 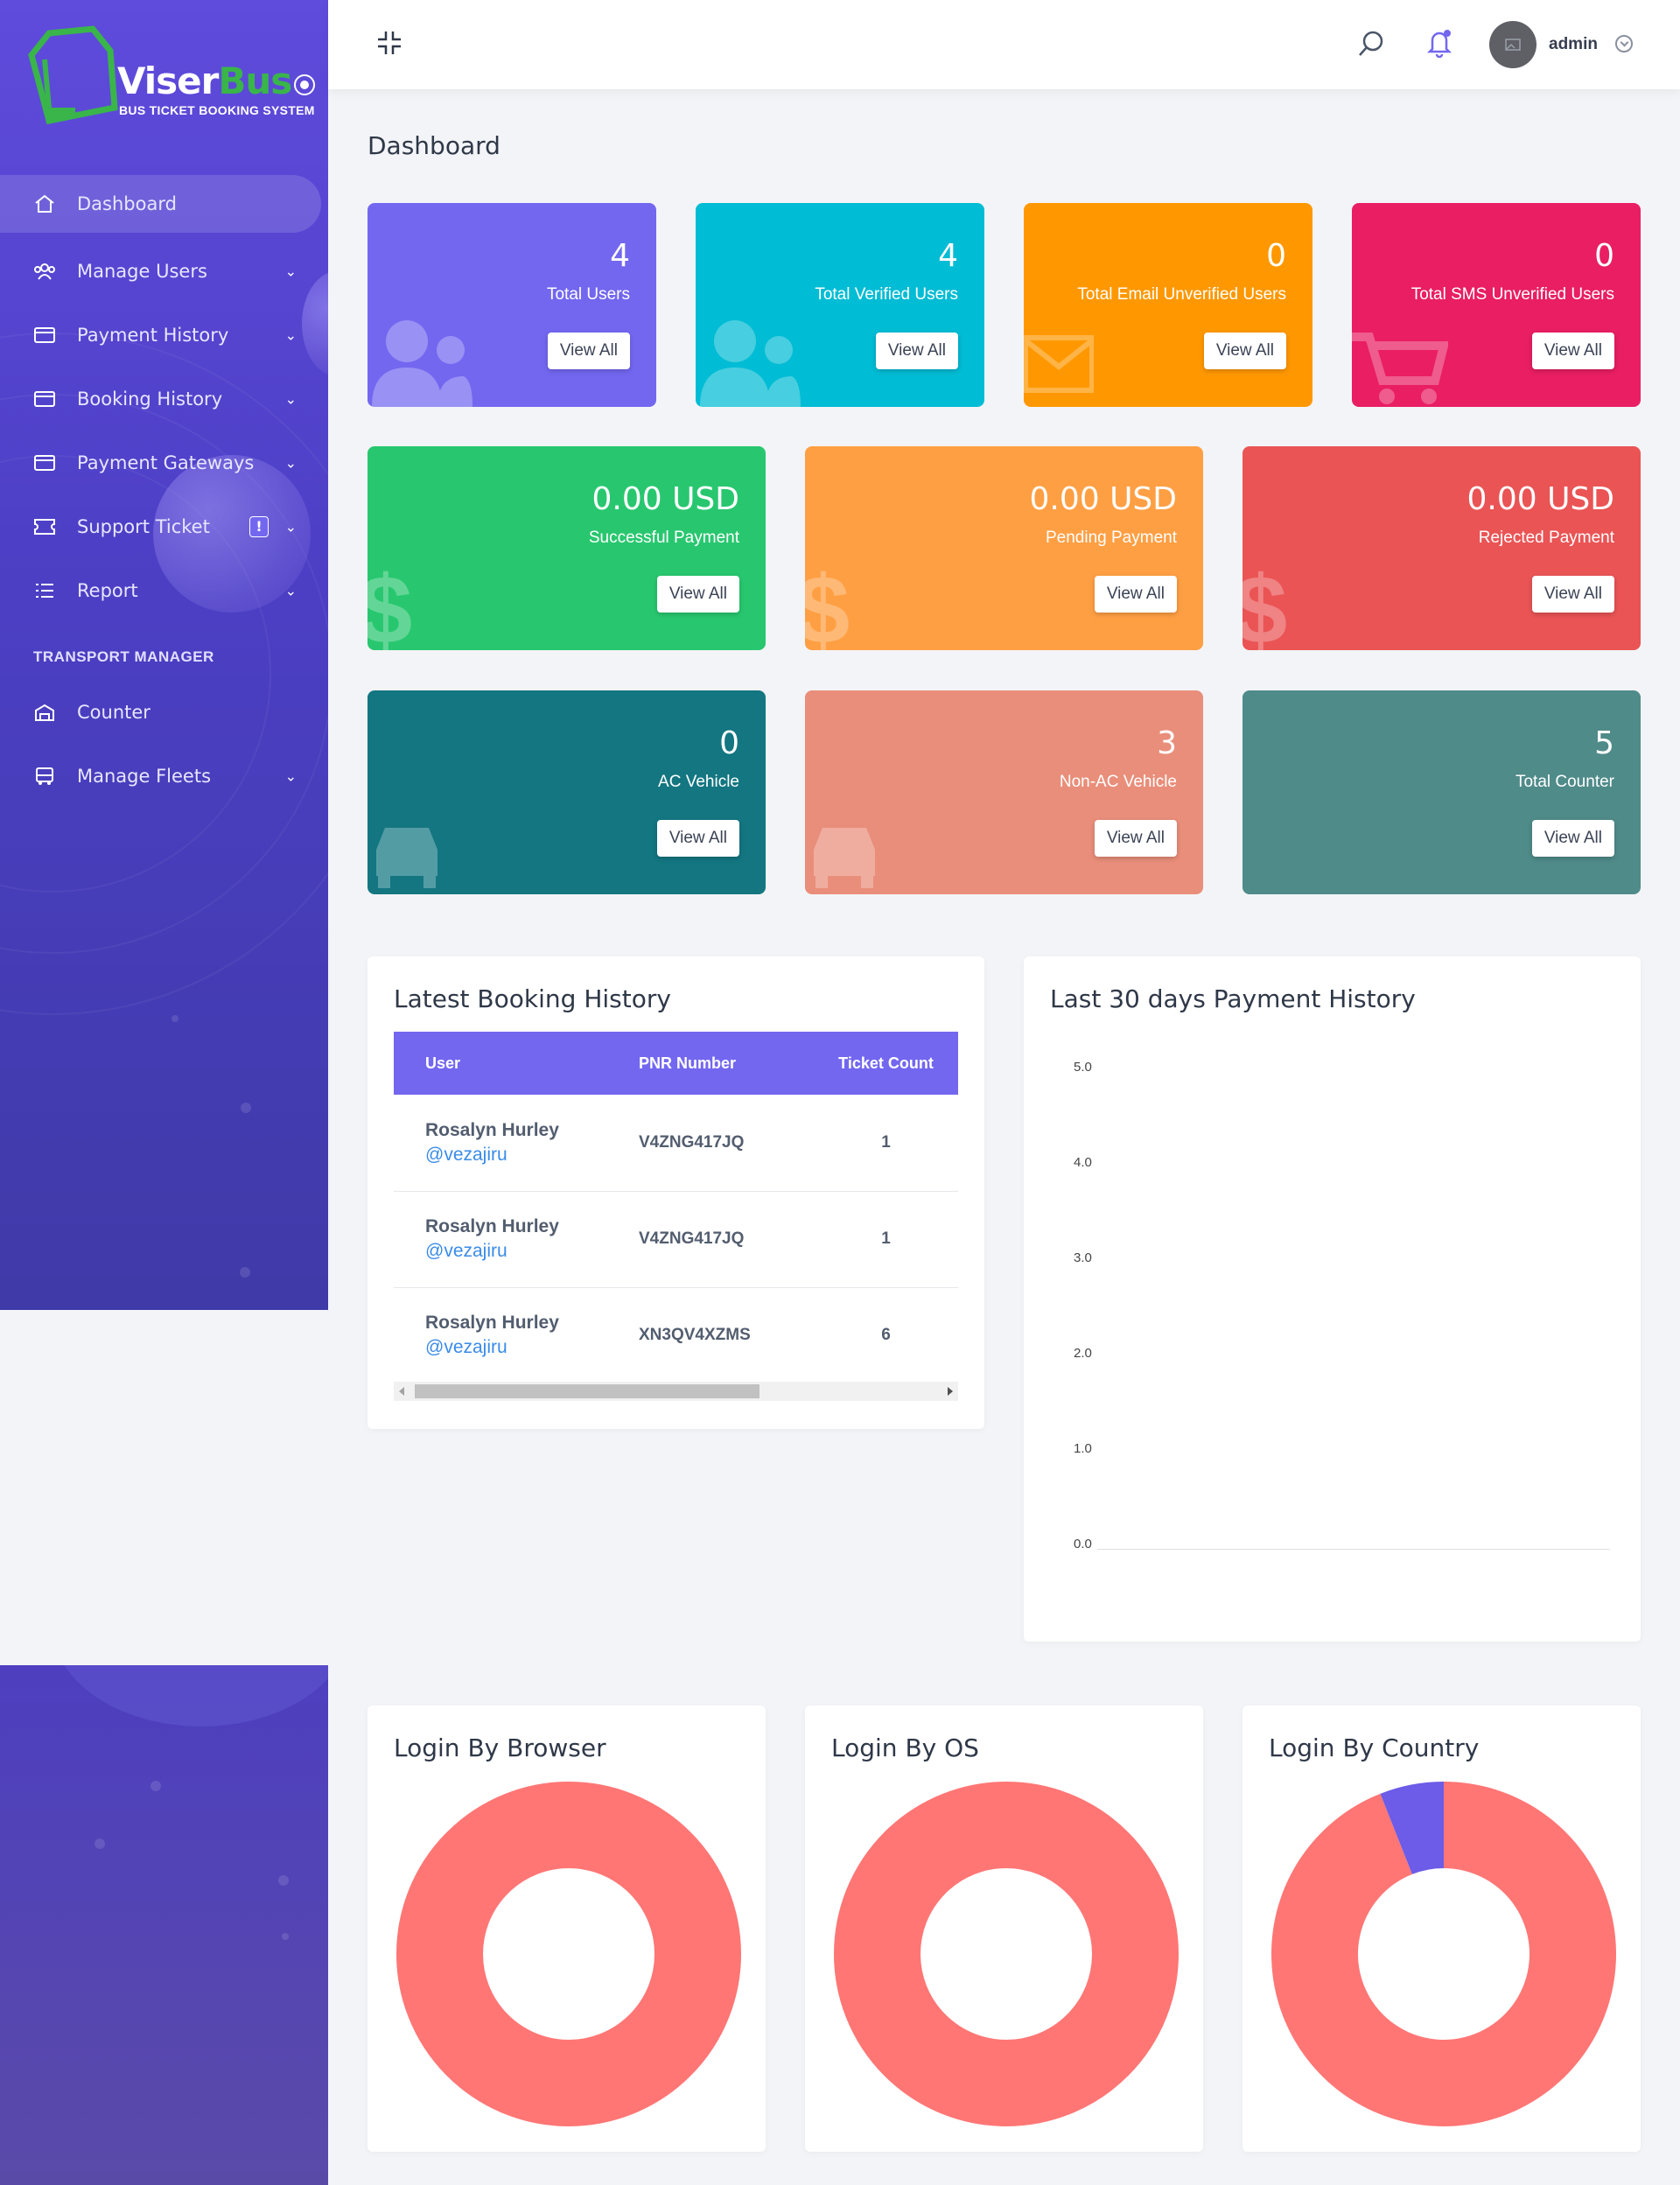 I want to click on x-axis-line, so click(x=1353, y=1549).